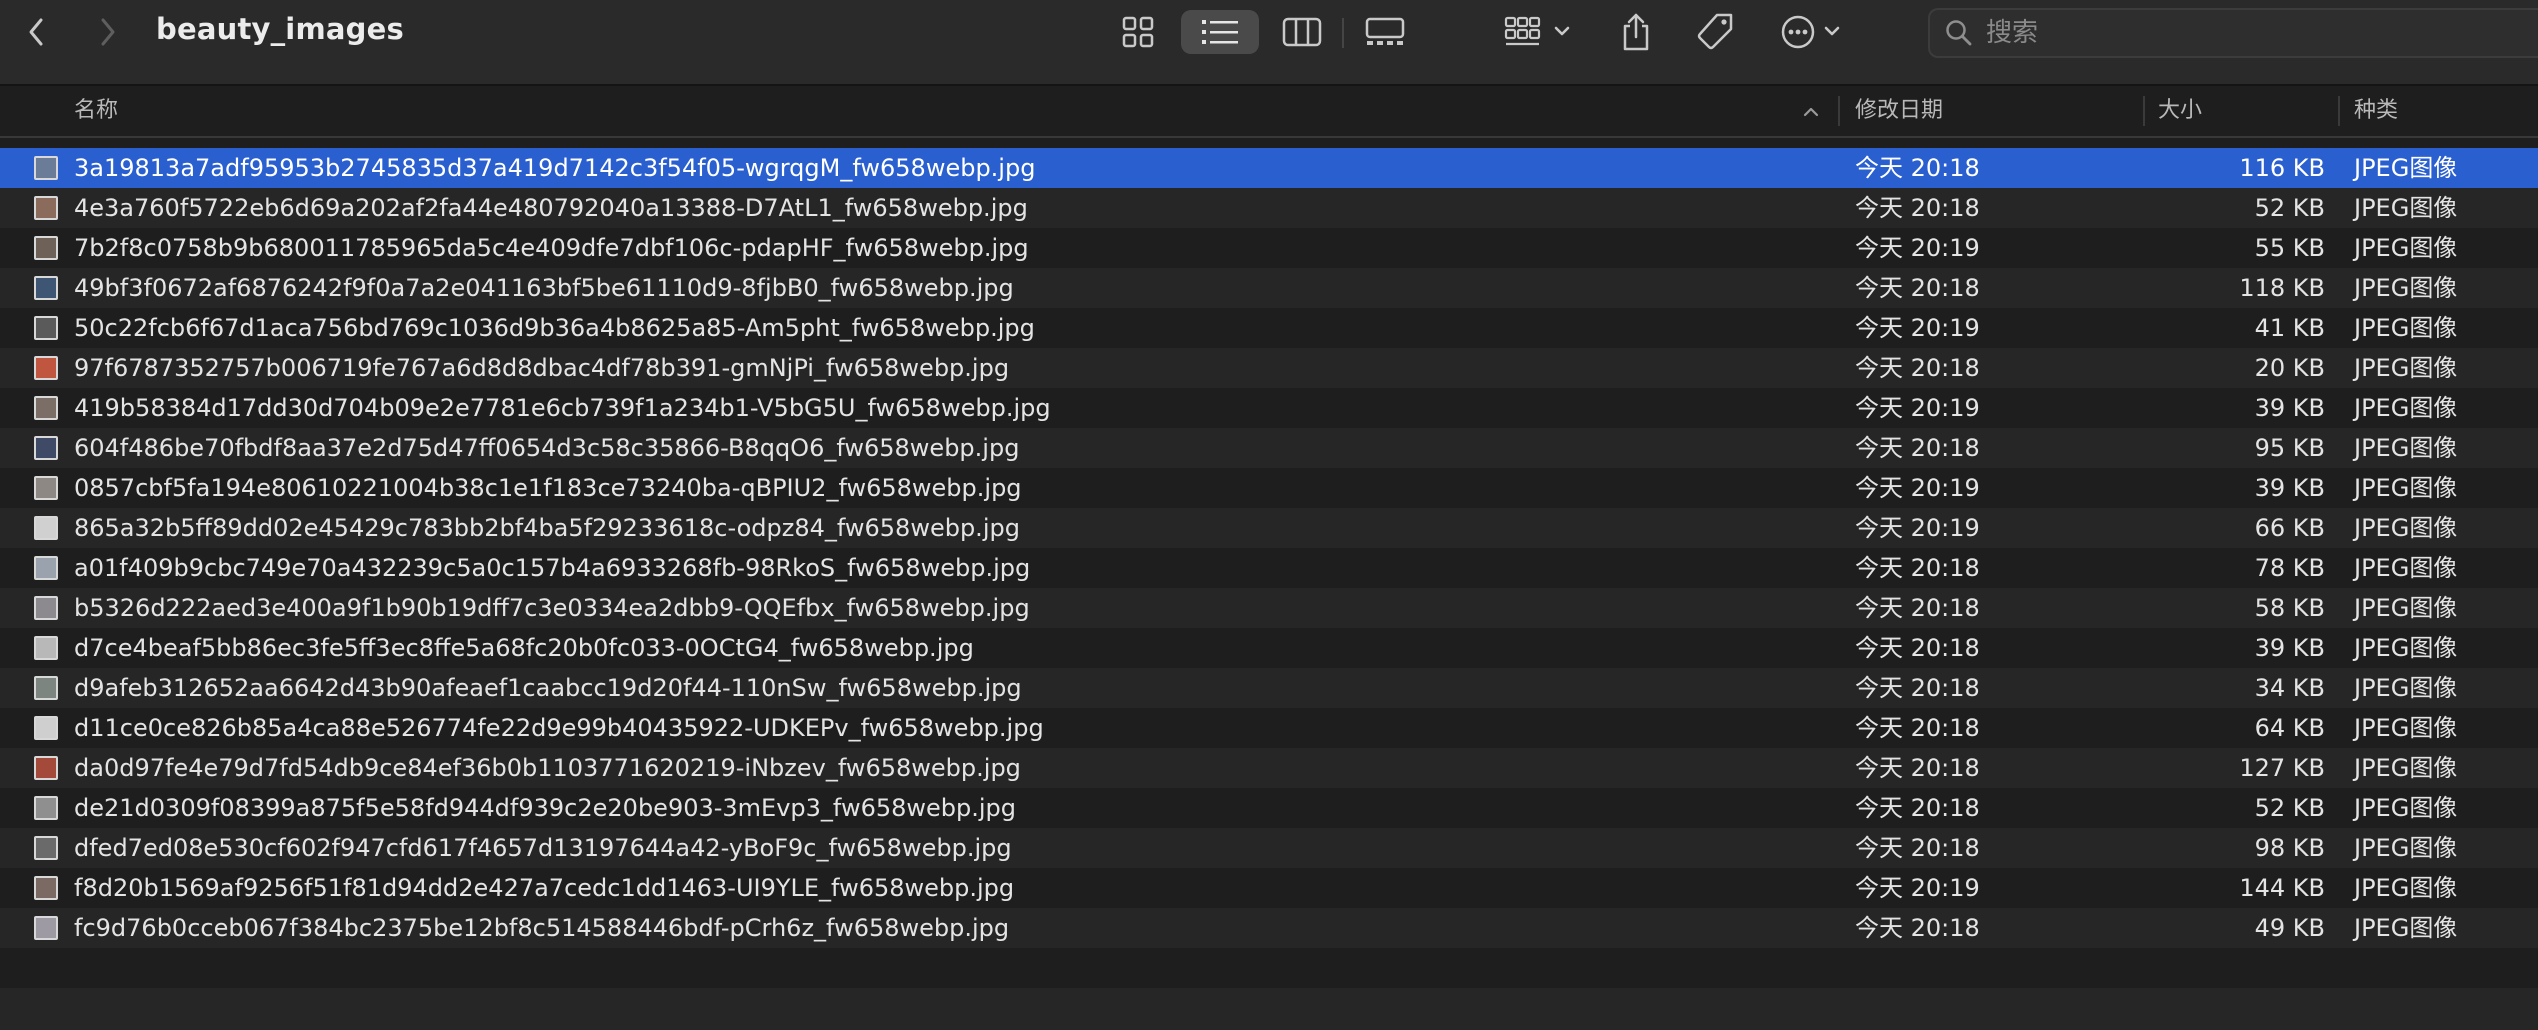 This screenshot has width=2538, height=1030. What do you see at coordinates (2282, 168) in the screenshot?
I see `file-size: 116 KB` at bounding box center [2282, 168].